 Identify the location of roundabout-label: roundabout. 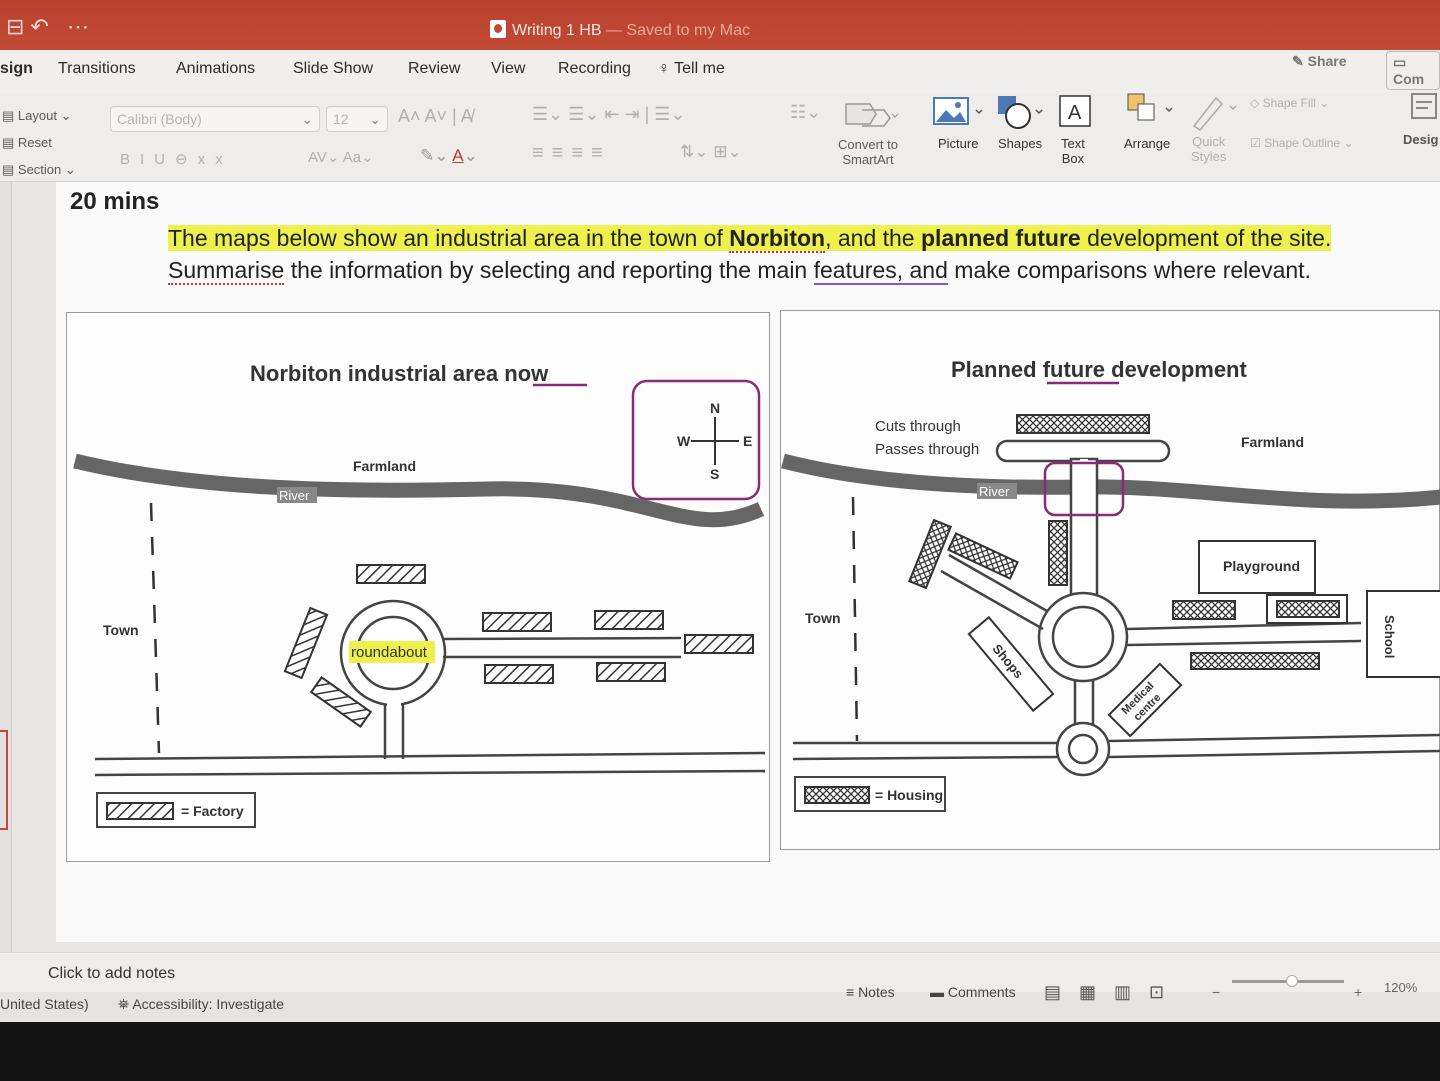
(389, 652).